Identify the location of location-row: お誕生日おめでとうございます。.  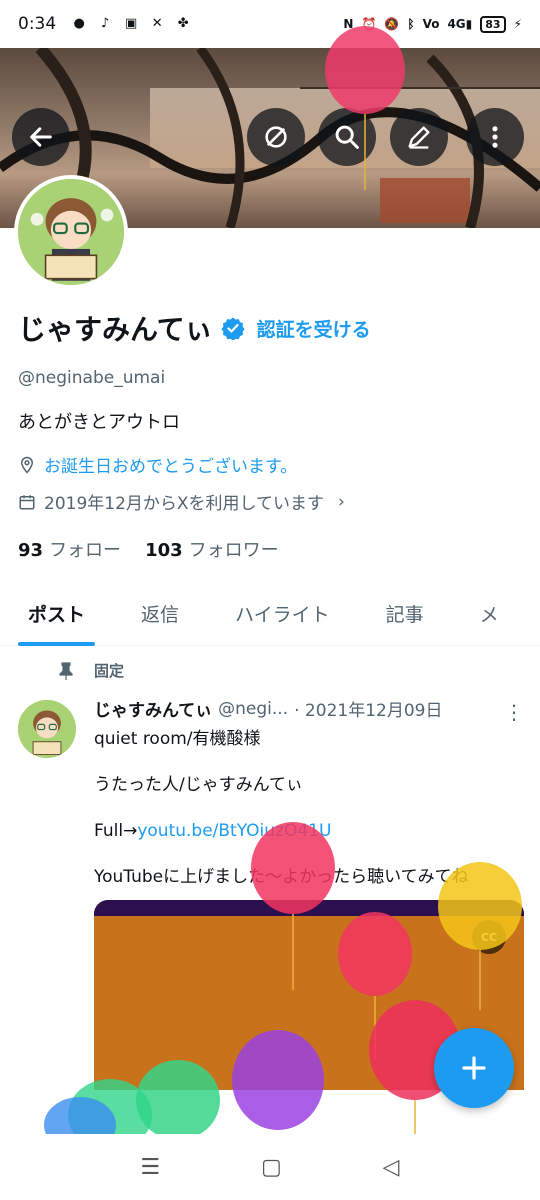
(273, 464).